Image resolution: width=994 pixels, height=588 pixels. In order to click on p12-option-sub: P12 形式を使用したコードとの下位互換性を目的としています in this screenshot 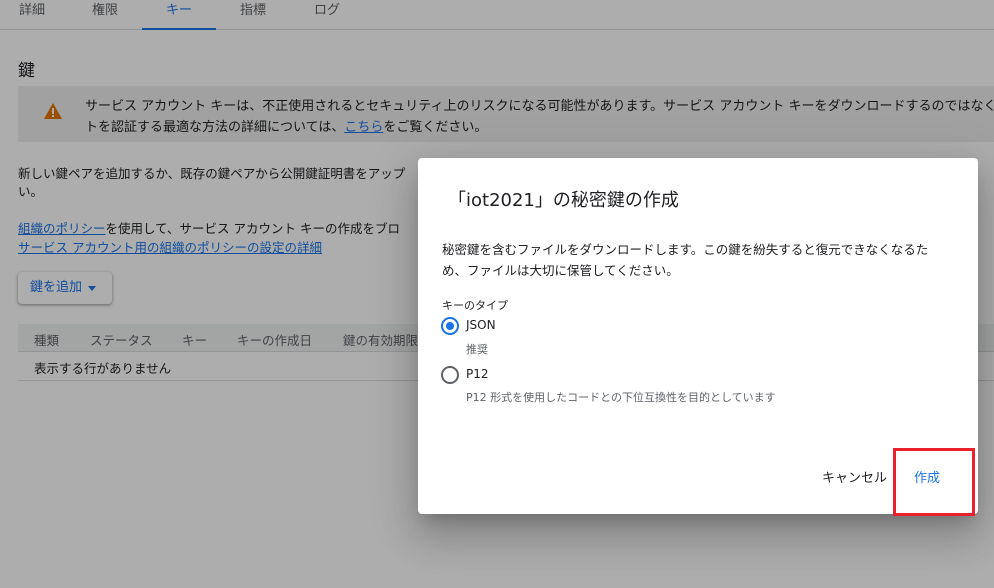, I will do `click(621, 397)`.